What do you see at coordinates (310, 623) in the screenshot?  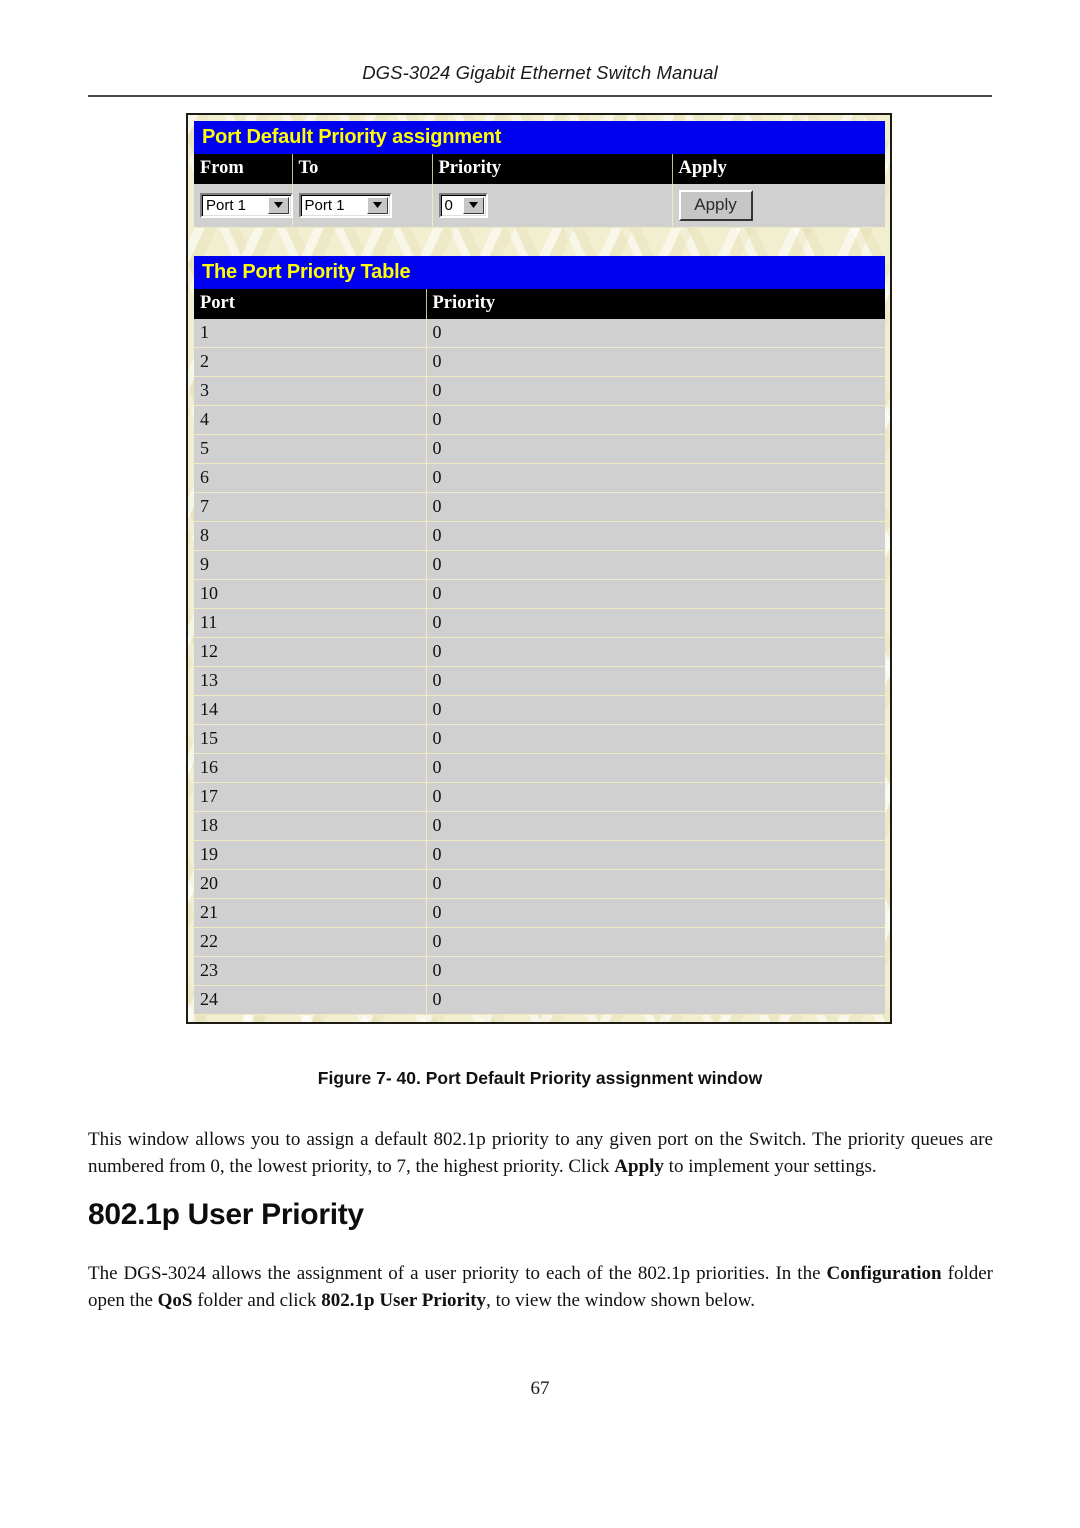 I see `port-cell: 11` at bounding box center [310, 623].